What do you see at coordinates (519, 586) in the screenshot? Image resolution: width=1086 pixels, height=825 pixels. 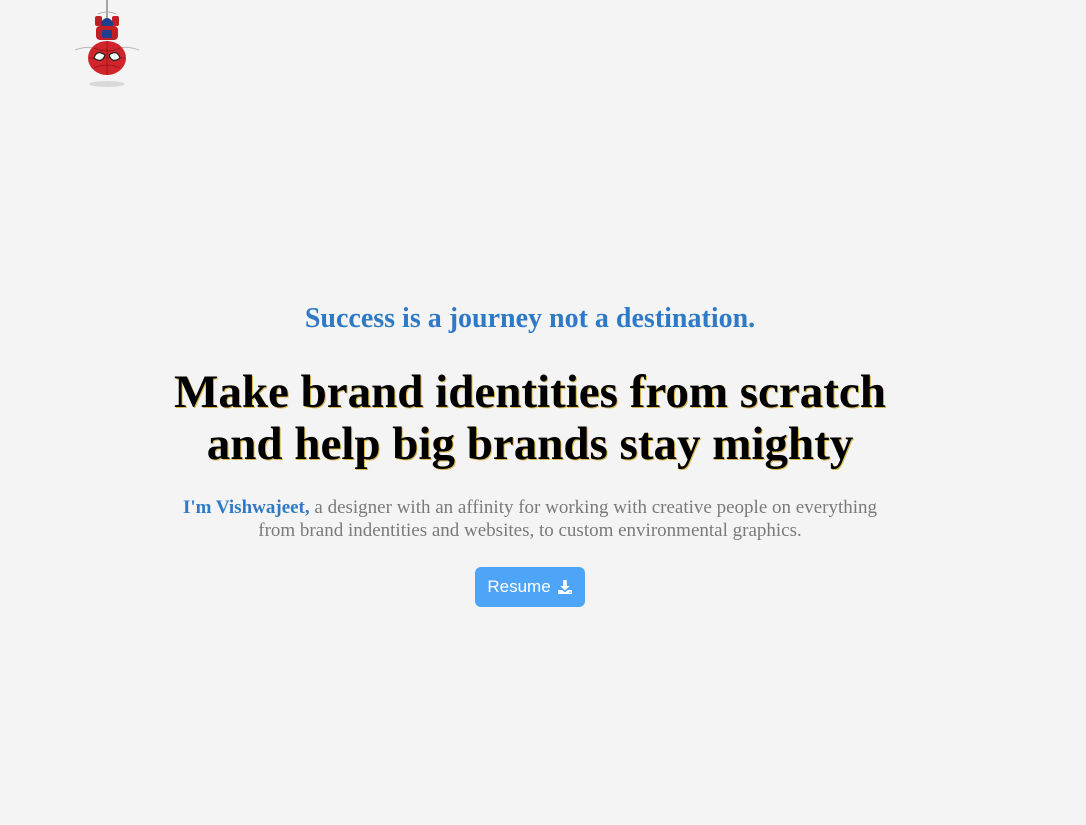 I see `resume-button-label: Resume` at bounding box center [519, 586].